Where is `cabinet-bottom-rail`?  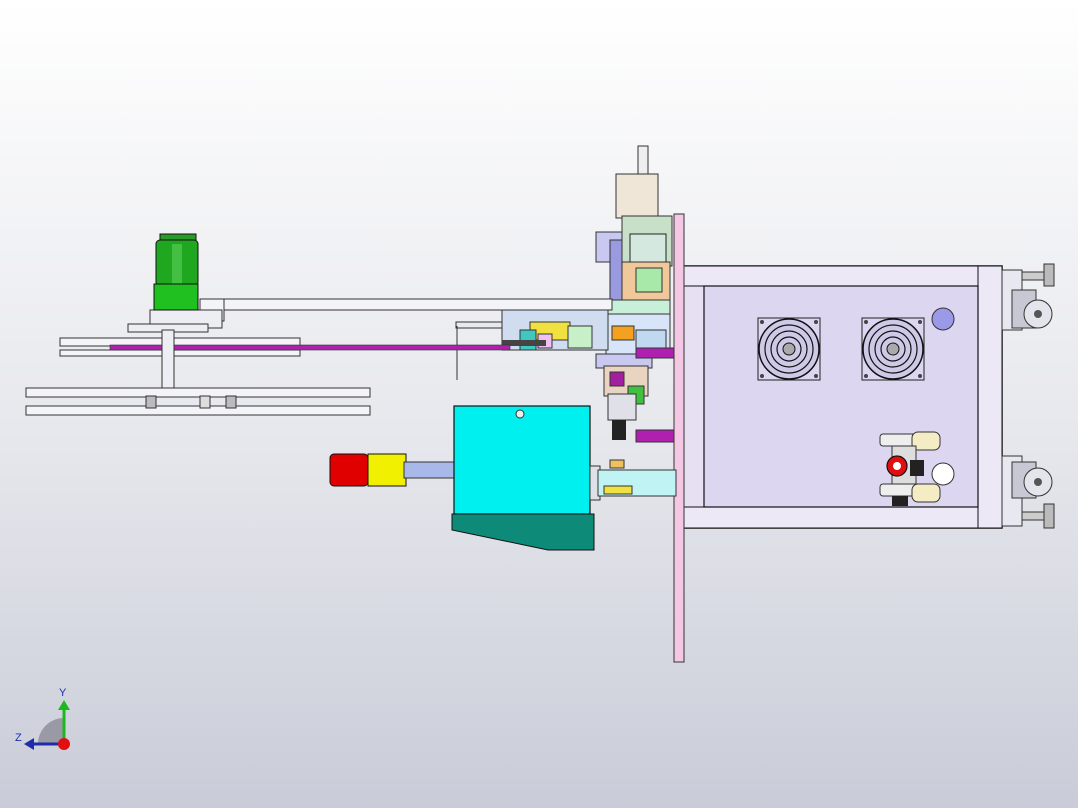
cabinet-bottom-rail is located at coordinates (841, 517).